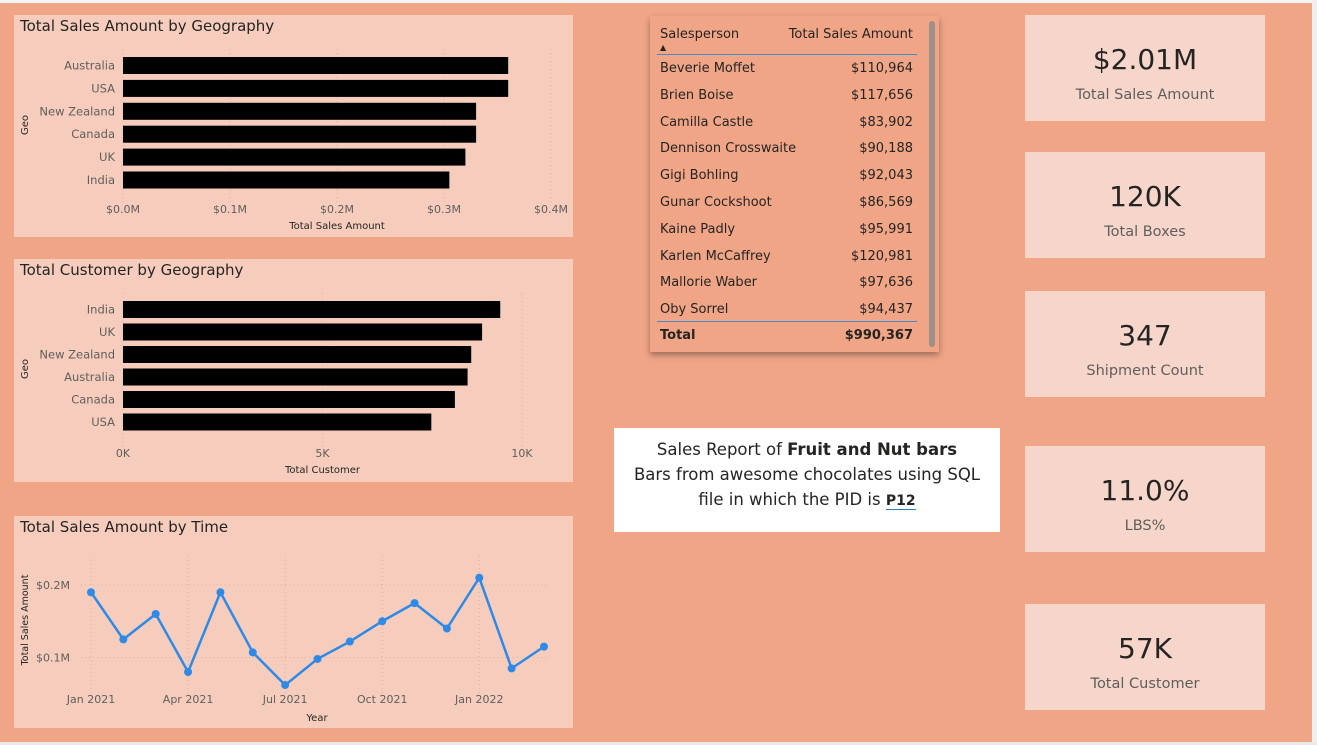 This screenshot has width=1317, height=745. Describe the element at coordinates (807, 474) in the screenshot. I see `description-line-2: Bars from awesome chocolates using SQL` at that location.